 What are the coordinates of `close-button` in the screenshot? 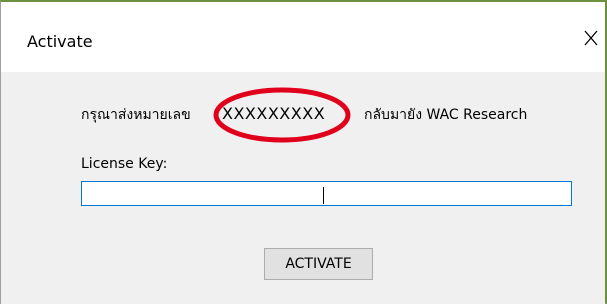 It's located at (591, 38).